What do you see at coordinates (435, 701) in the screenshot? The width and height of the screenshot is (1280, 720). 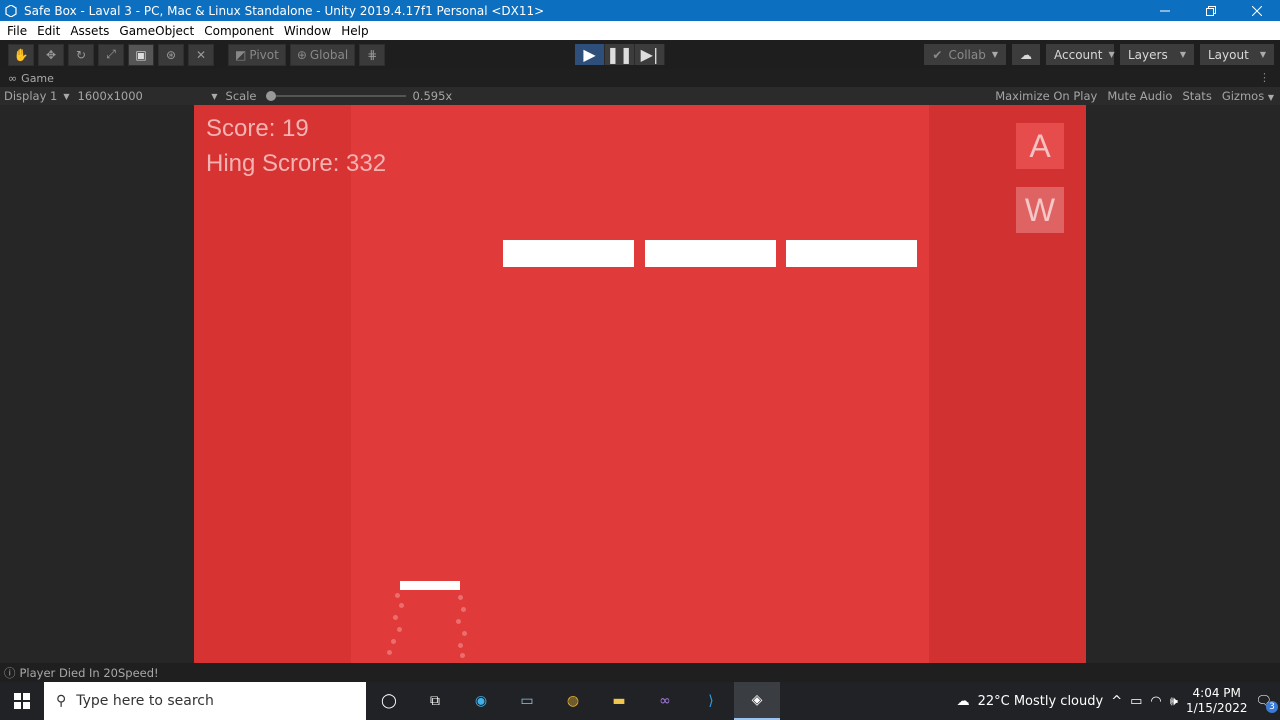 I see `task-view-button: ⧉` at bounding box center [435, 701].